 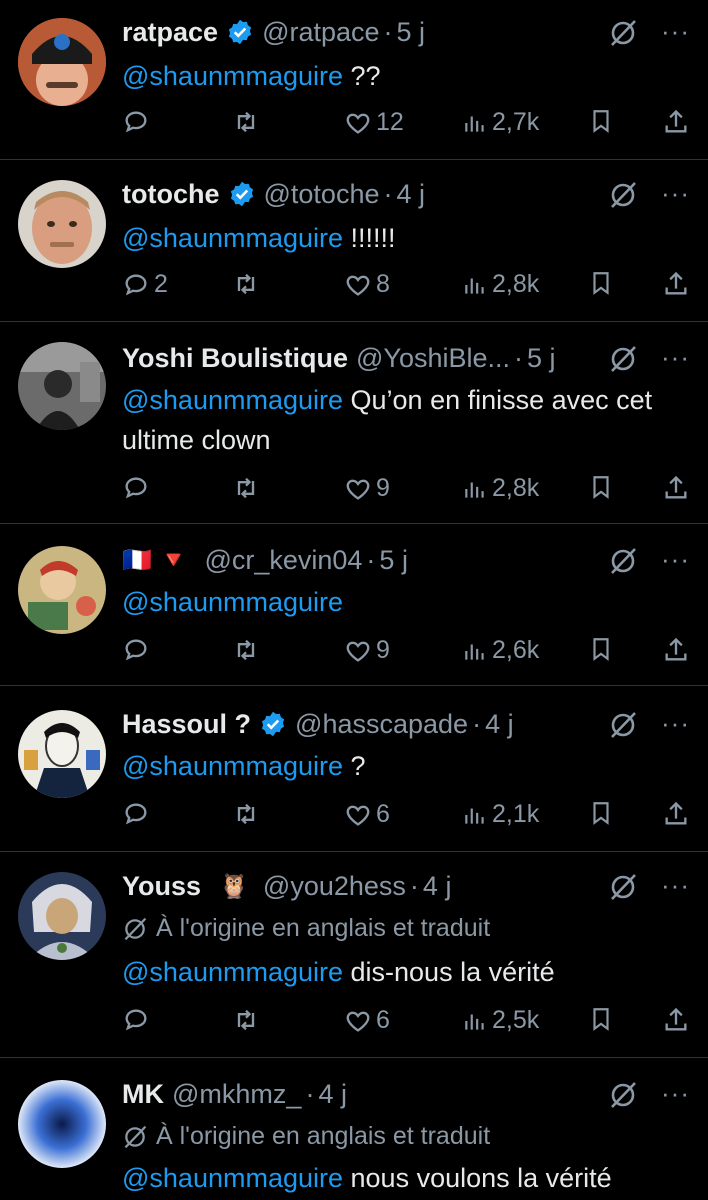 What do you see at coordinates (322, 194) in the screenshot?
I see `handle: @totoche` at bounding box center [322, 194].